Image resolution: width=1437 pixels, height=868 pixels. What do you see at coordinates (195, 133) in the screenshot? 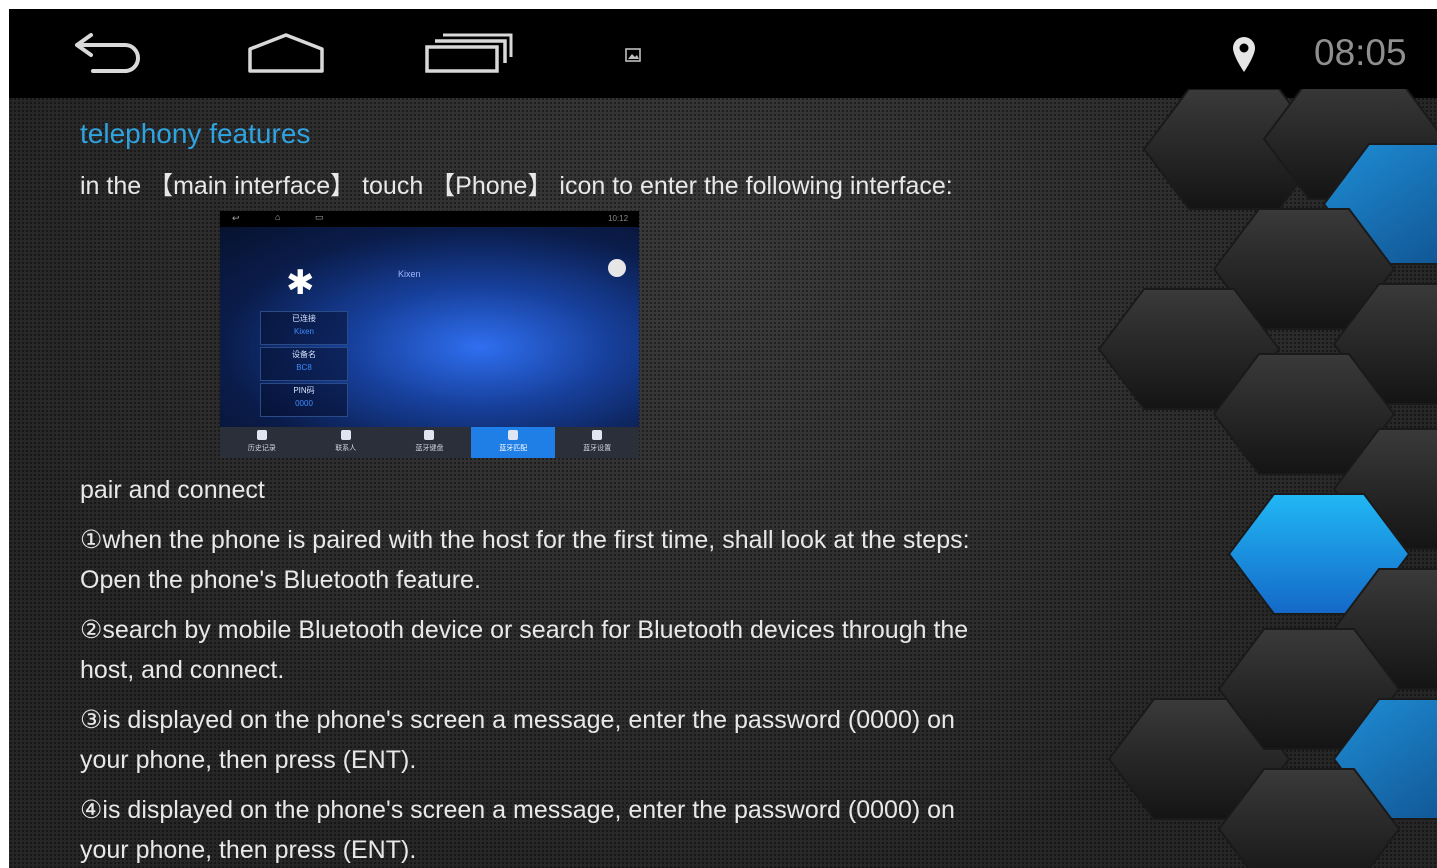
I see `page-title: telephony features` at bounding box center [195, 133].